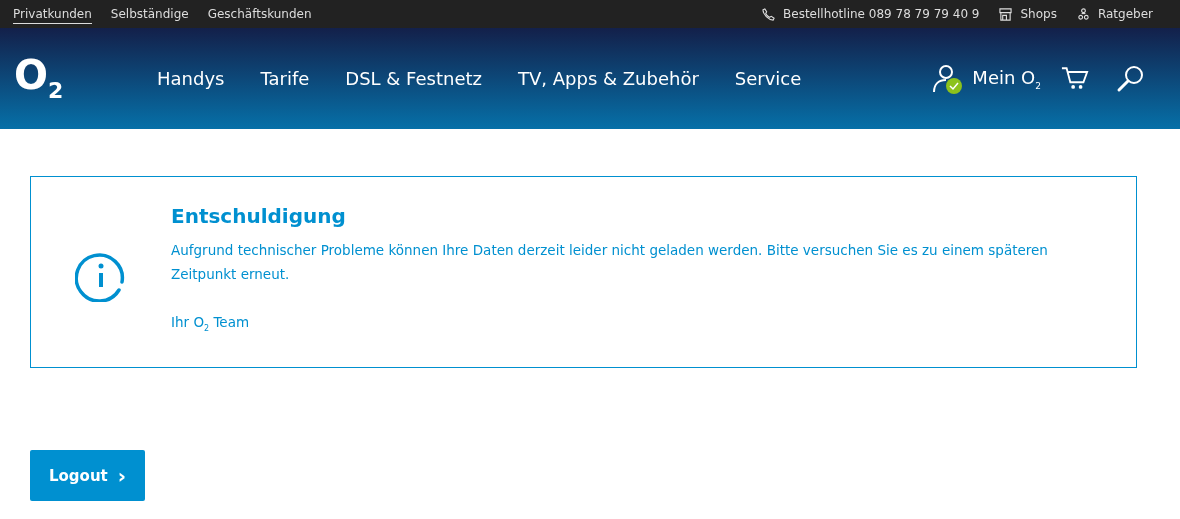  I want to click on search-icon, so click(1130, 78).